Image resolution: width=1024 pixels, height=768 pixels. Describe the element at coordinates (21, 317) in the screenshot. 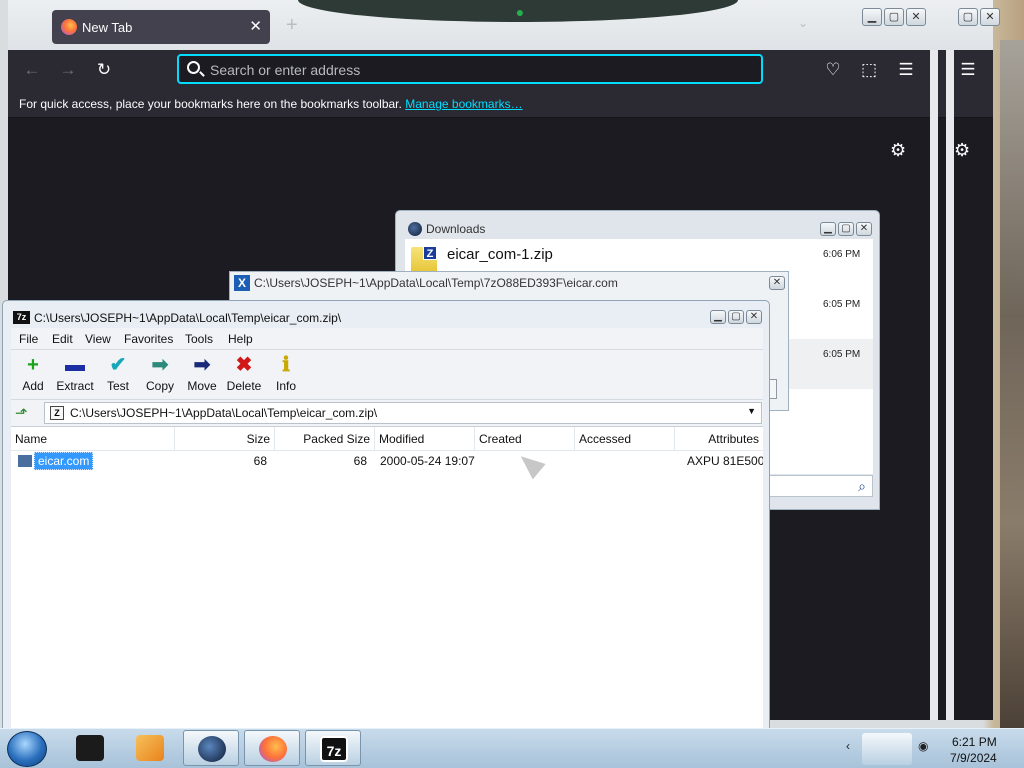

I see `7zip-logo-icon: 7z` at that location.